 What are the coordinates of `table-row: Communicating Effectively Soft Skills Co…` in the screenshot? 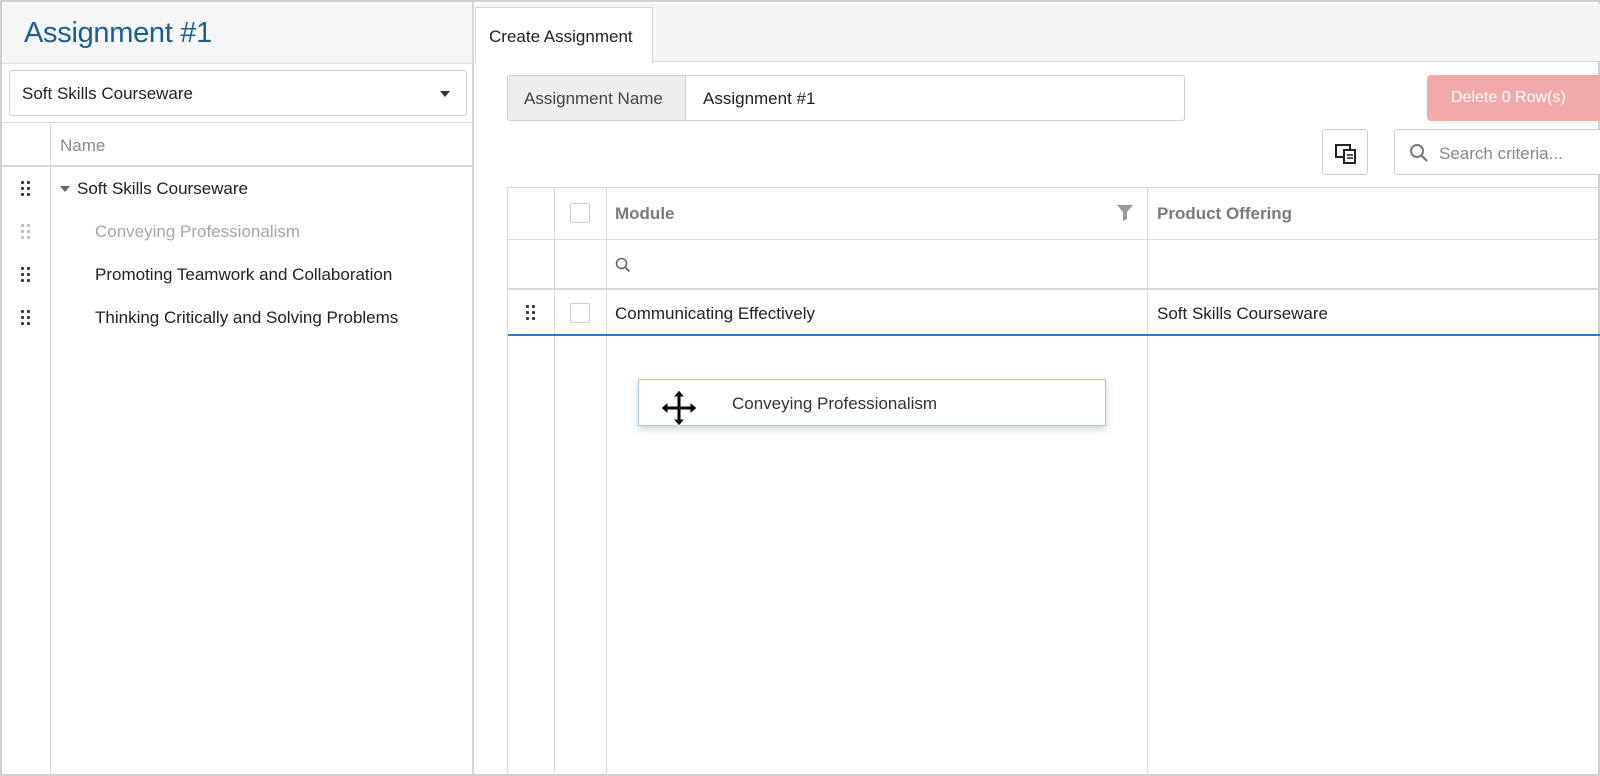 It's located at (1054, 314).